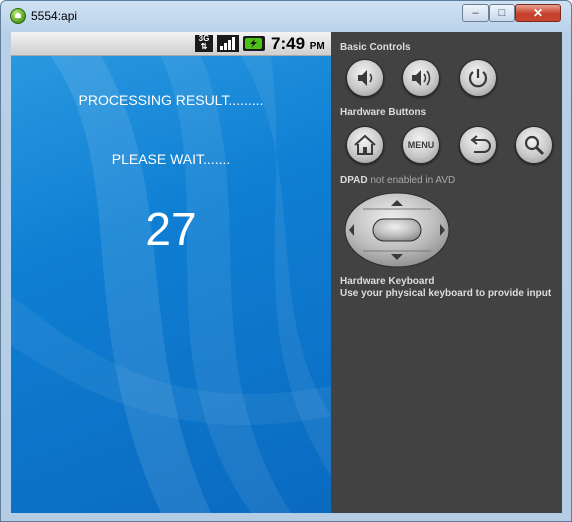  What do you see at coordinates (475, 13) in the screenshot?
I see `minimize-button: –` at bounding box center [475, 13].